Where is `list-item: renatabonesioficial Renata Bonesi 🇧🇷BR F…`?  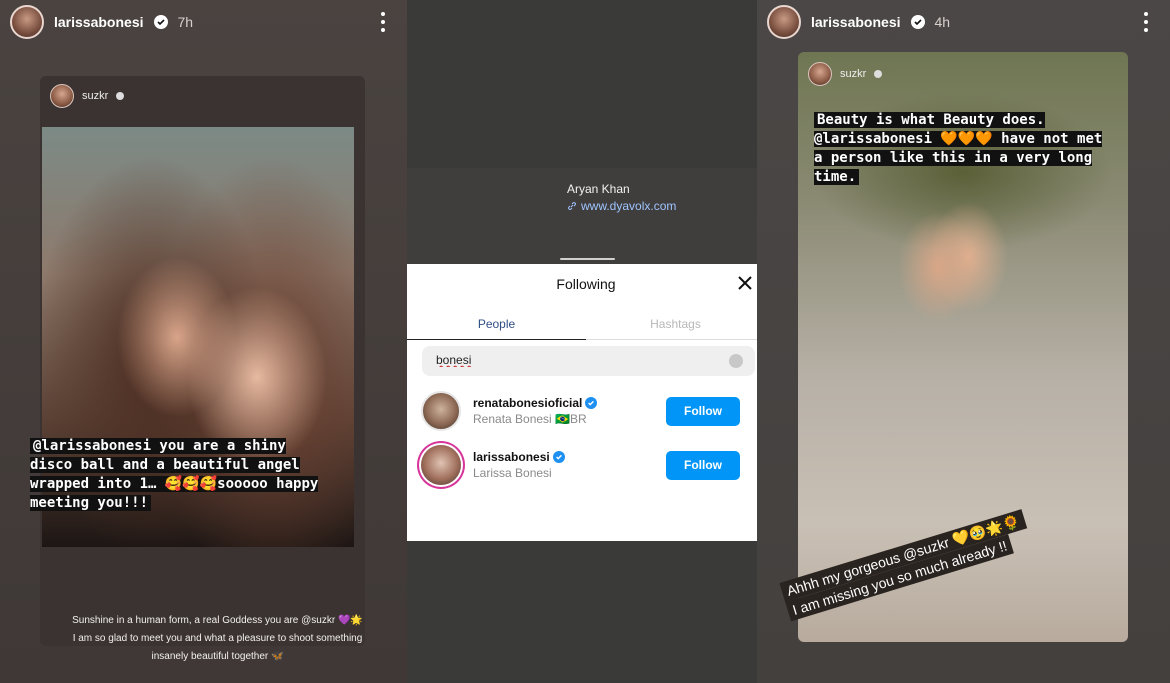 list-item: renatabonesioficial Renata Bonesi 🇧🇷BR F… is located at coordinates (586, 411).